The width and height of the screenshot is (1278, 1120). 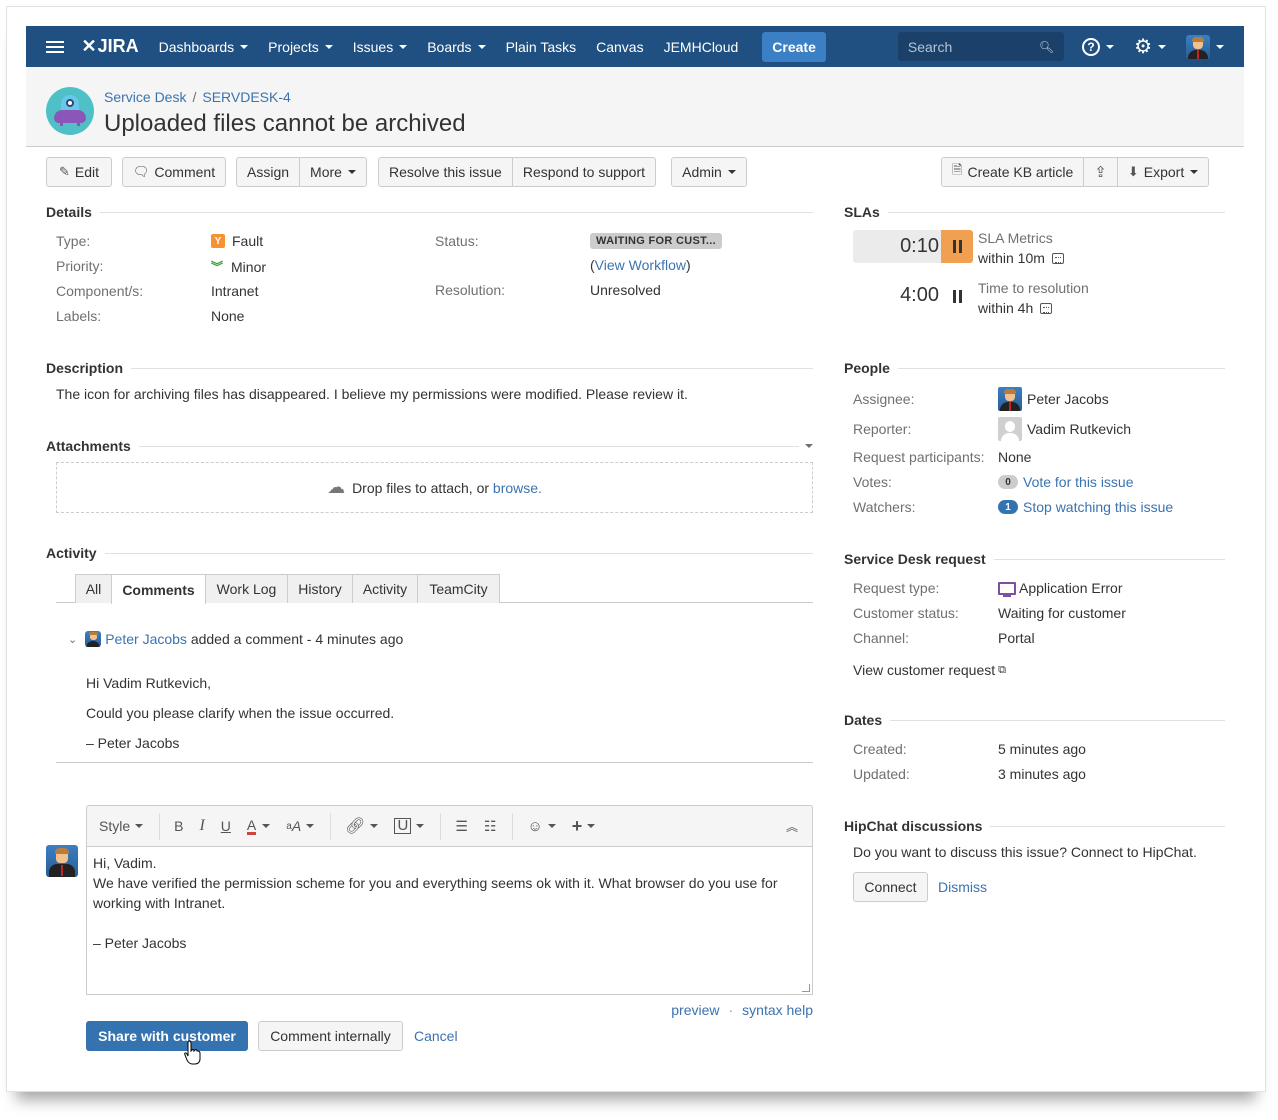 I want to click on project-avatar, so click(x=70, y=111).